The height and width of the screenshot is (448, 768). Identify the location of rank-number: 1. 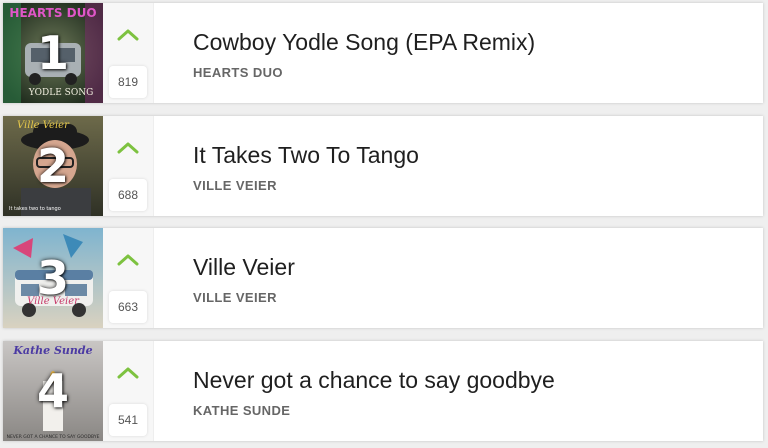
(52, 53).